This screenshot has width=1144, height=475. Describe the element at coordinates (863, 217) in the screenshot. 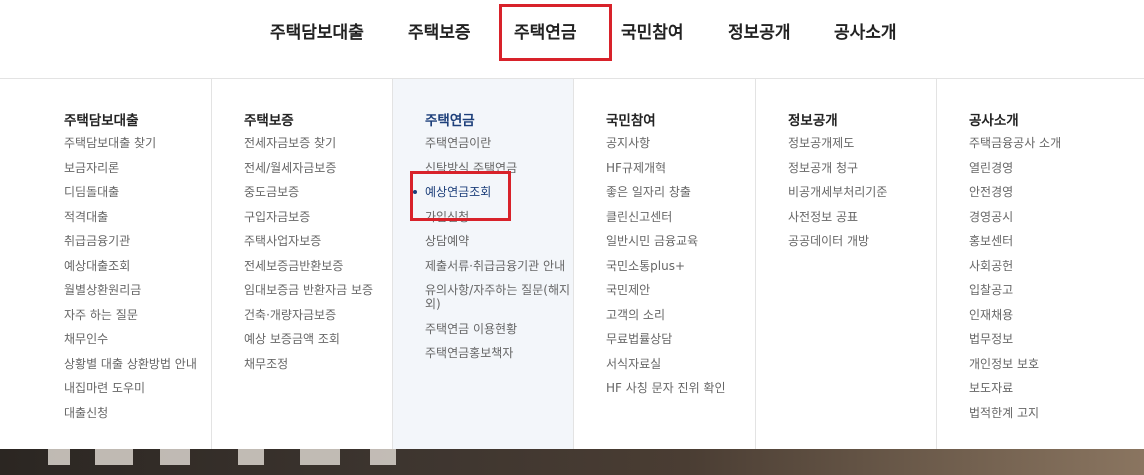

I see `menu-item: 사전정보 공표` at that location.